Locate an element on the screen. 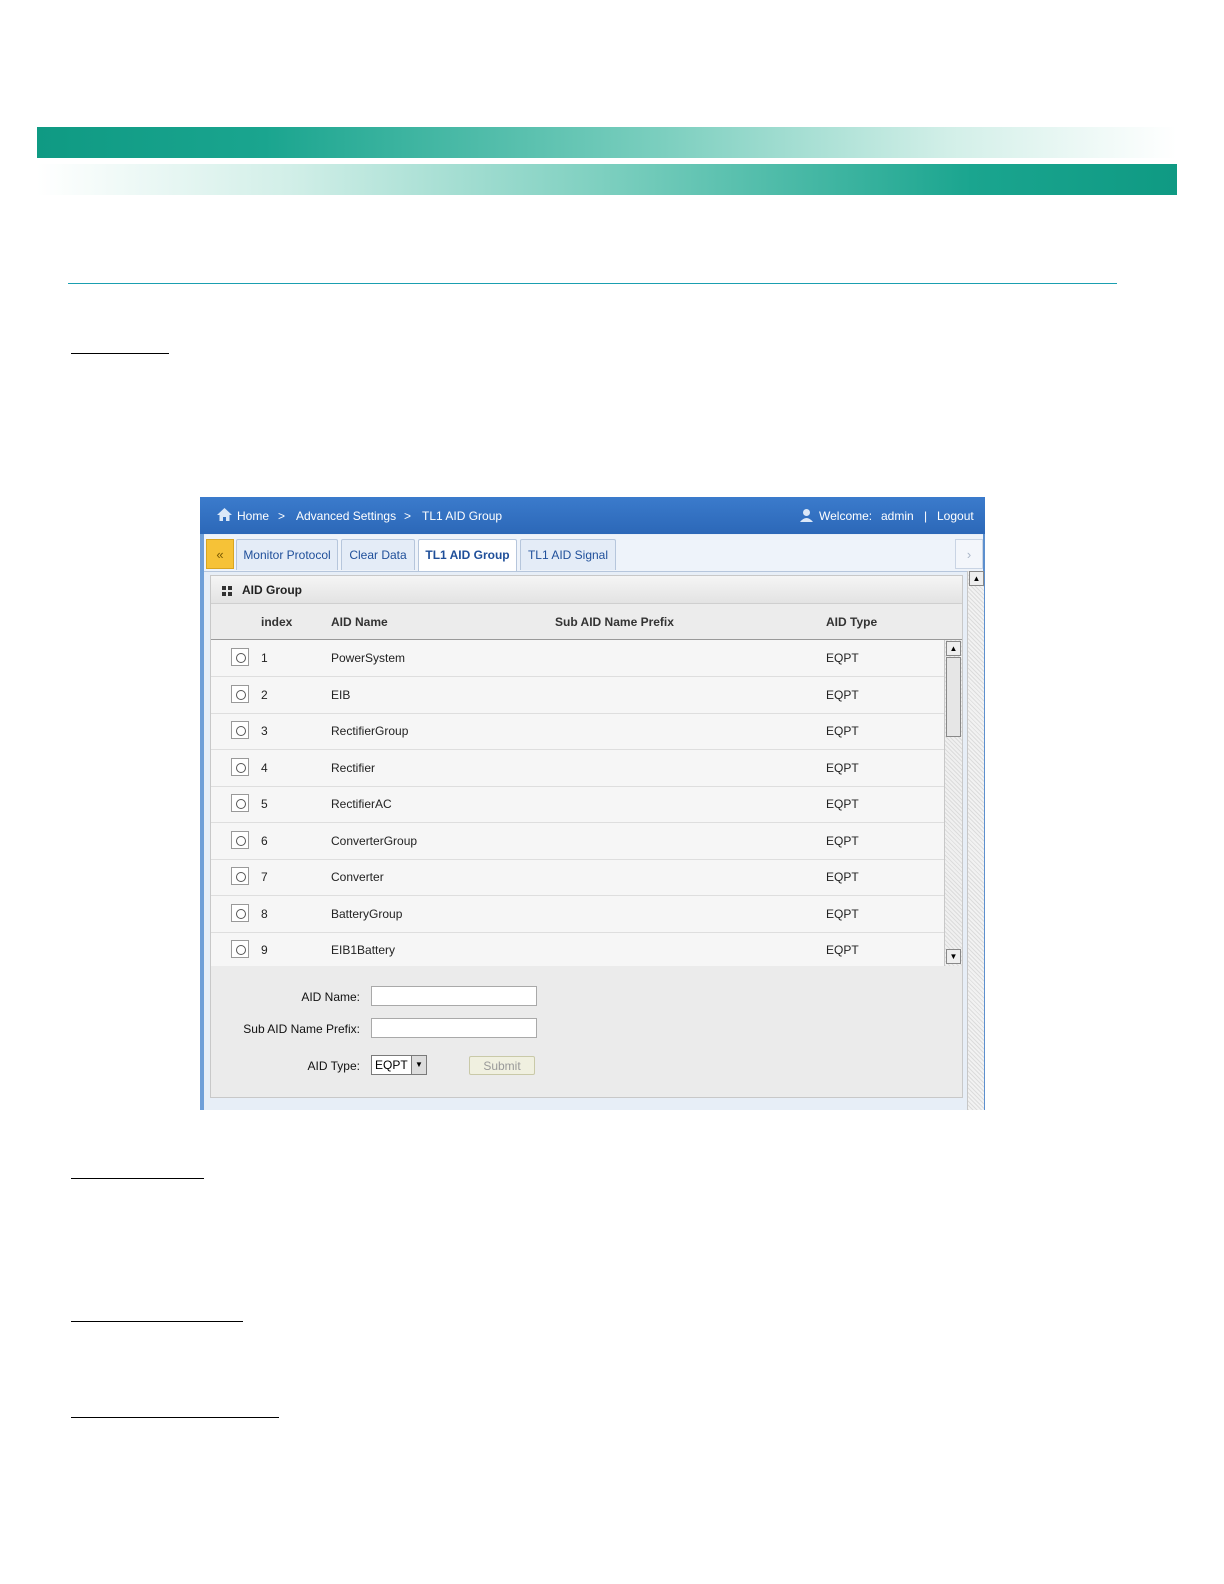 Image resolution: width=1224 pixels, height=1584 pixels. table-scrollbar: ▲ ▼ is located at coordinates (953, 803).